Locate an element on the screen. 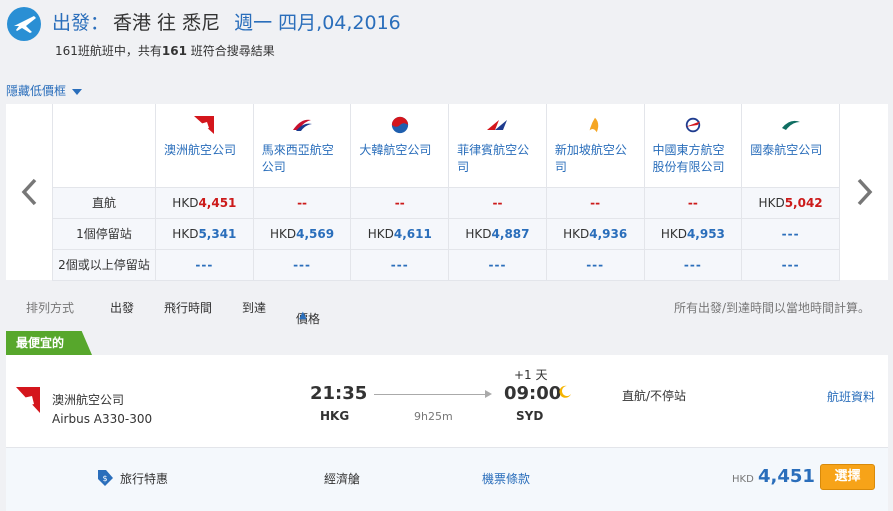  airline-col-malaysia: 馬來西亞航空公司 is located at coordinates (302, 146).